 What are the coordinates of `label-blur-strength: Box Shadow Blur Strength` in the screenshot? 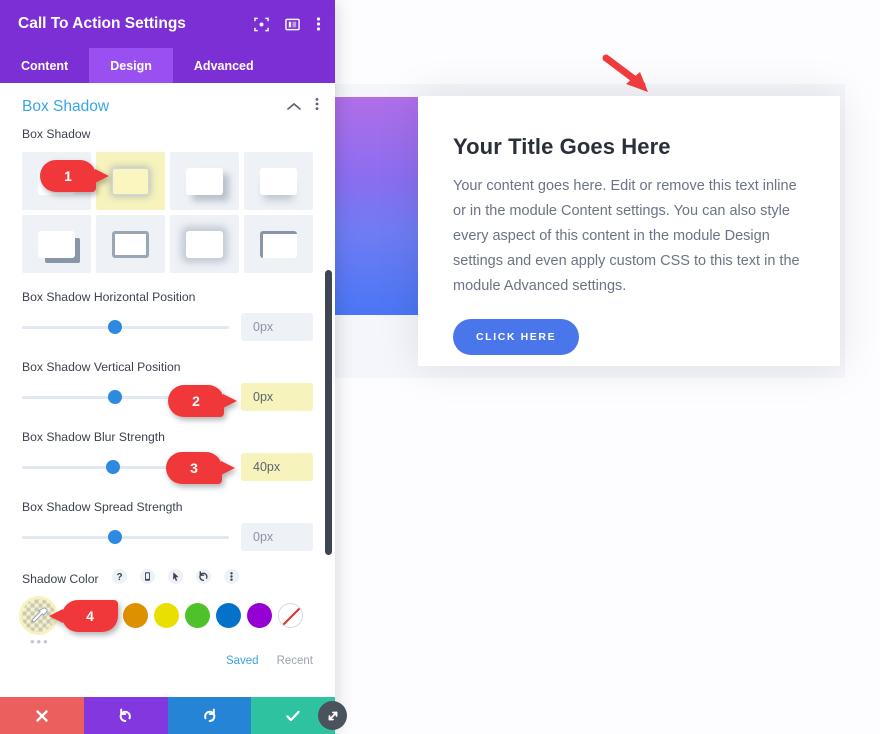 It's located at (93, 437).